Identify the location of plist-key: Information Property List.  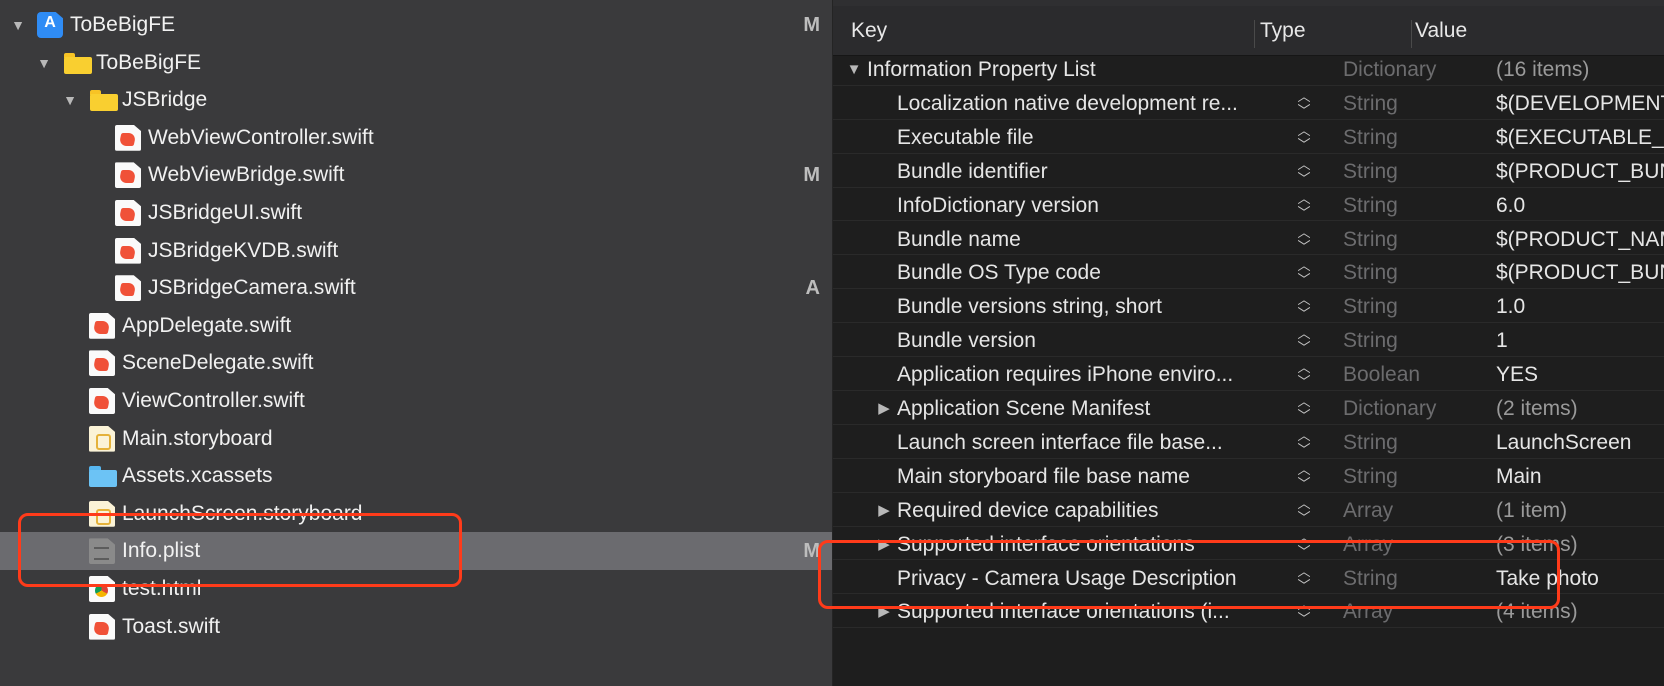
(1079, 70).